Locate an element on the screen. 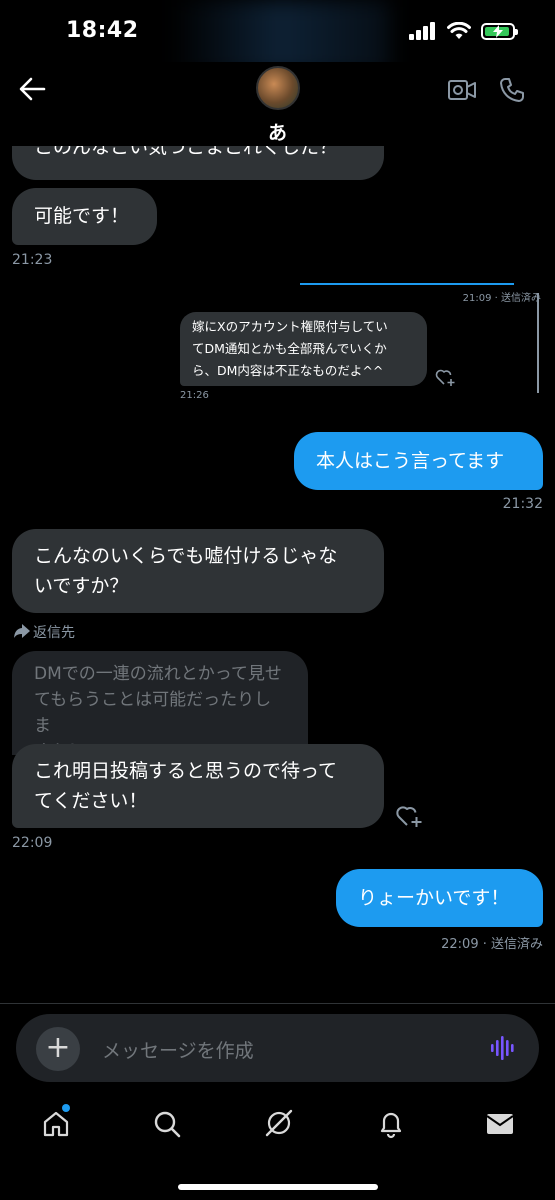 The height and width of the screenshot is (1200, 555). message-timestamp: 22:09 is located at coordinates (32, 843).